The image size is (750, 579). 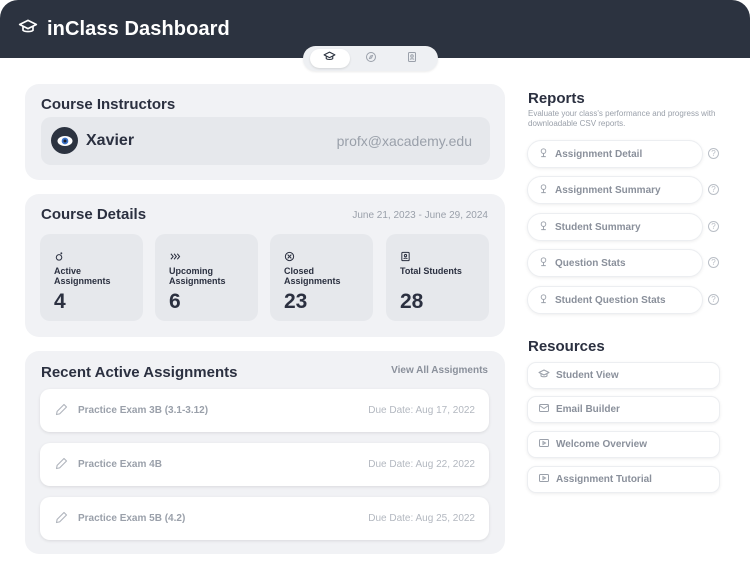 I want to click on report-label: Assignment Summary, so click(x=608, y=190).